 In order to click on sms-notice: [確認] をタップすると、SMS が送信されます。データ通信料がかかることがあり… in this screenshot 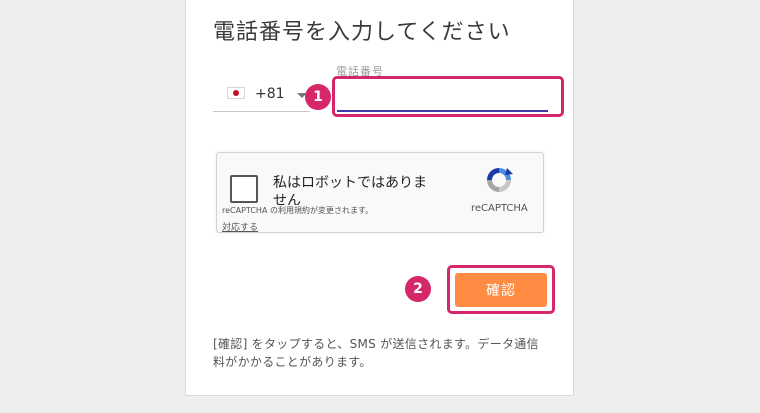, I will do `click(376, 353)`.